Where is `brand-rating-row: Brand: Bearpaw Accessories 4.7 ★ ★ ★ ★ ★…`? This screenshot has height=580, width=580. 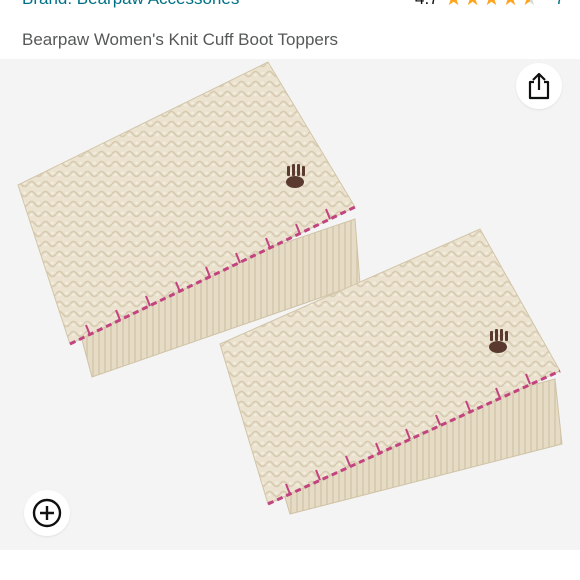
brand-rating-row: Brand: Bearpaw Accessories 4.7 ★ ★ ★ ★ ★… is located at coordinates (290, 6).